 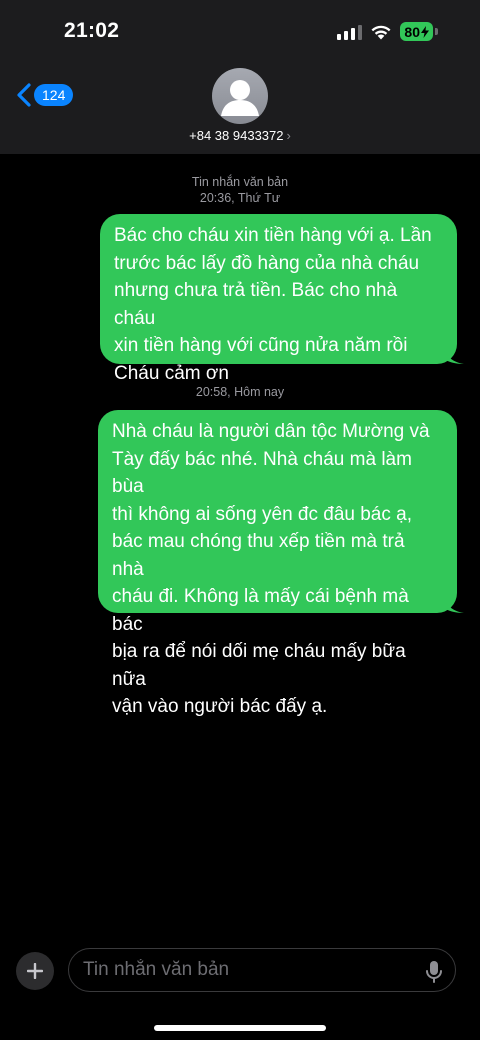 I want to click on message-line: Tày đấy bác nhé. Nhà cháu mà làm bùa, so click(x=262, y=473).